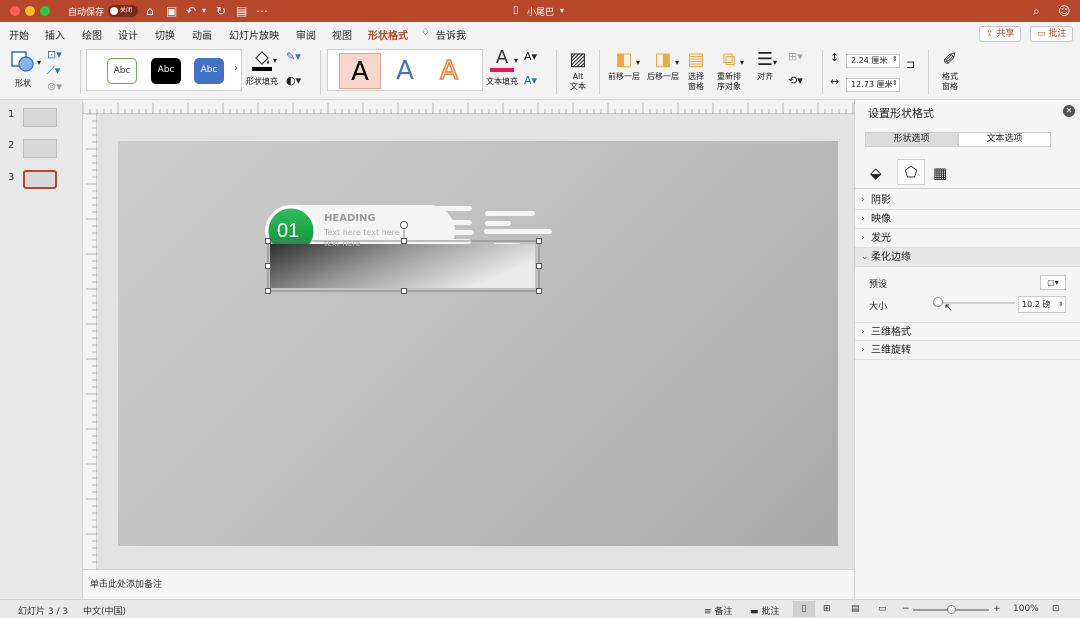 The width and height of the screenshot is (1080, 618). What do you see at coordinates (1053, 282) in the screenshot?
I see `preset-dropdown: ▢▾` at bounding box center [1053, 282].